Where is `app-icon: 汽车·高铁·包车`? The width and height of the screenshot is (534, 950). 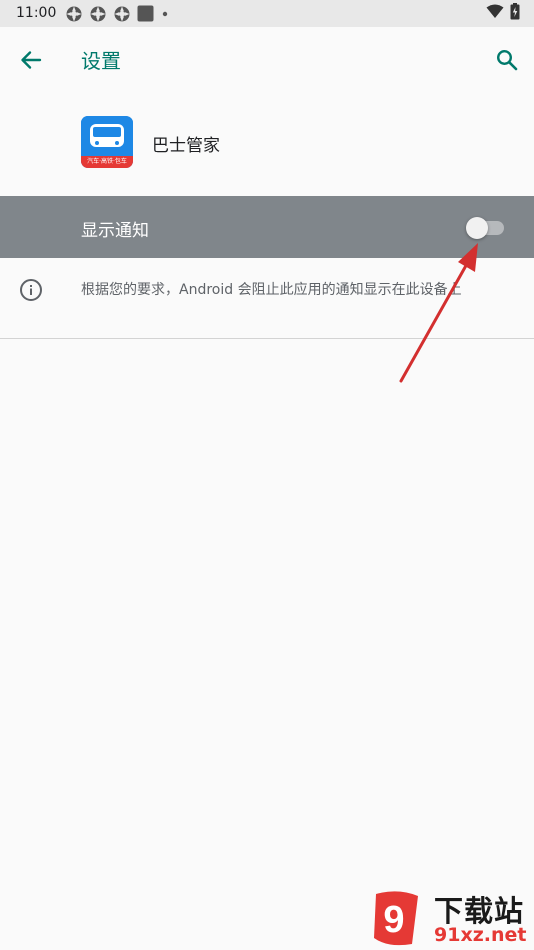
app-icon: 汽车·高铁·包车 is located at coordinates (107, 142).